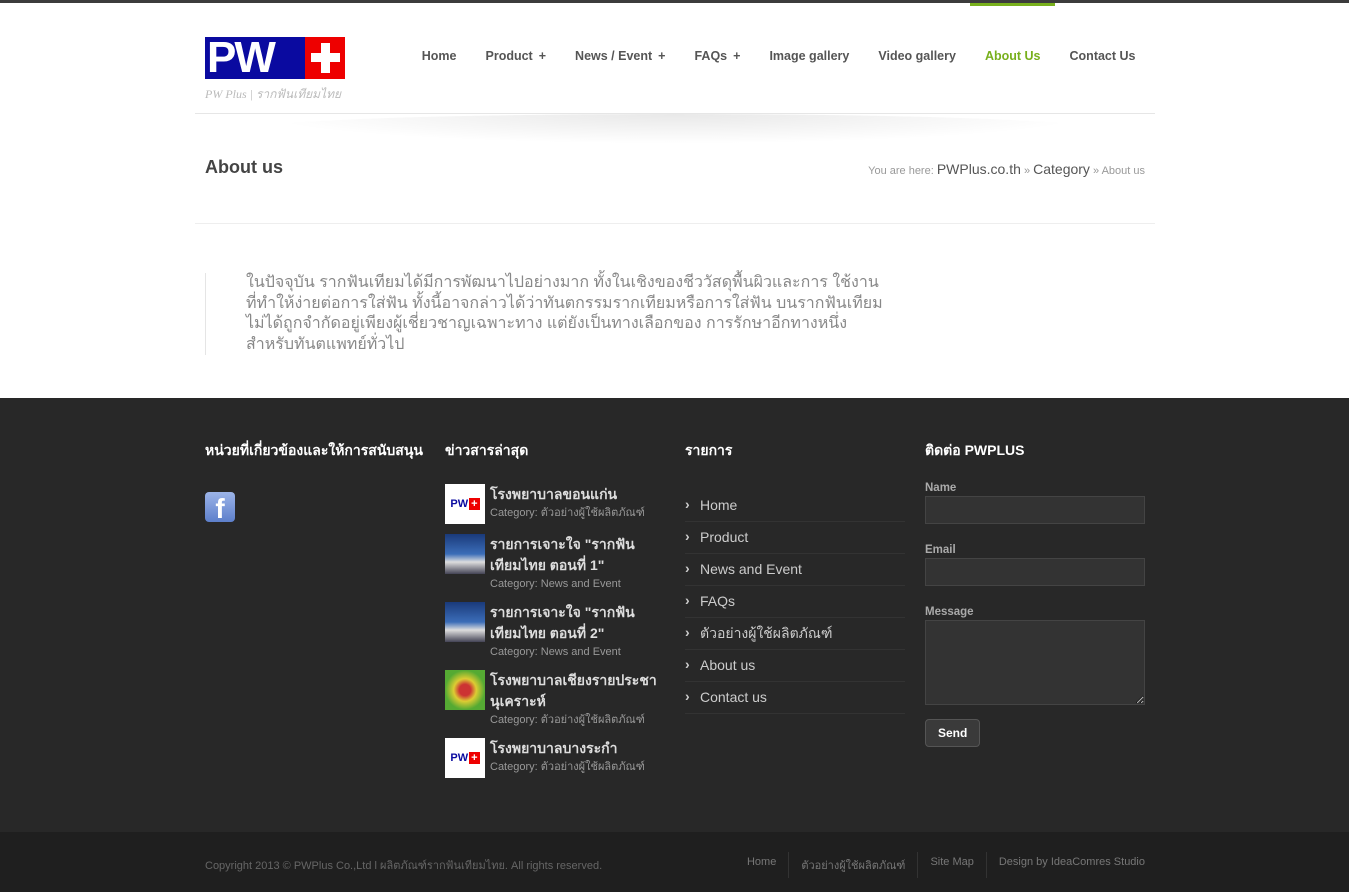 Image resolution: width=1349 pixels, height=892 pixels. I want to click on nav-item-contact-us: Contact Us, so click(1102, 56).